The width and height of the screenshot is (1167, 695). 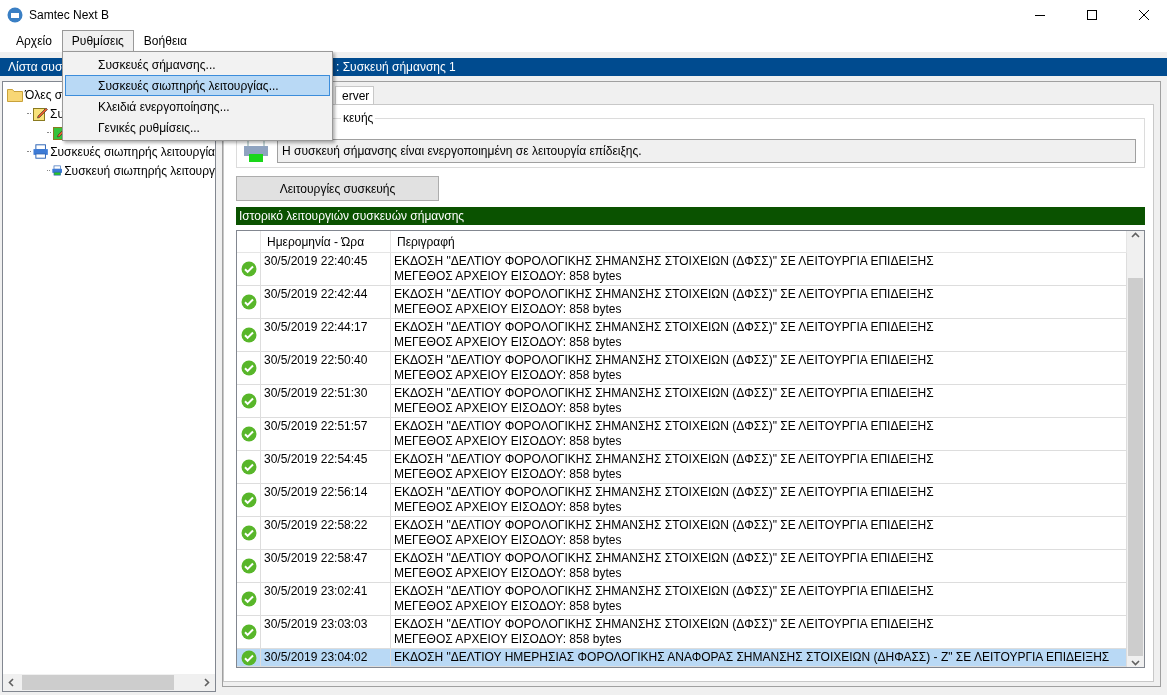 I want to click on device-functions-button: Λειτουργίες συσκευής, so click(x=337, y=188).